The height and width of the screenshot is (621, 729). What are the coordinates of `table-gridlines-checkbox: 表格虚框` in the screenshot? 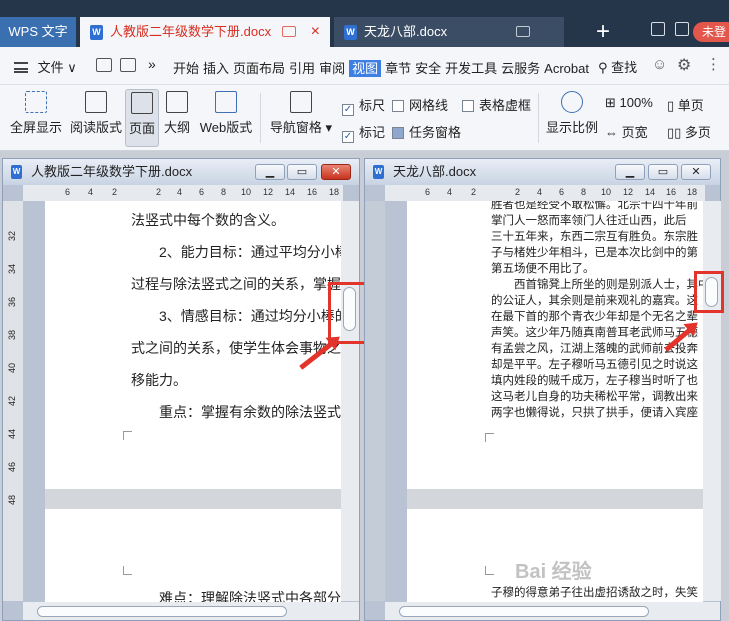 It's located at (496, 104).